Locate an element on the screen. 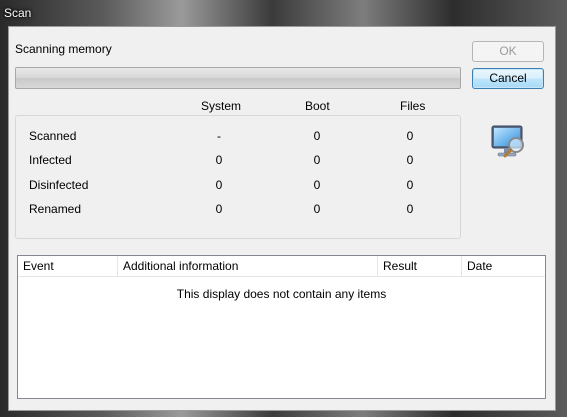 The height and width of the screenshot is (417, 567). cancel-button: Cancel is located at coordinates (508, 78).